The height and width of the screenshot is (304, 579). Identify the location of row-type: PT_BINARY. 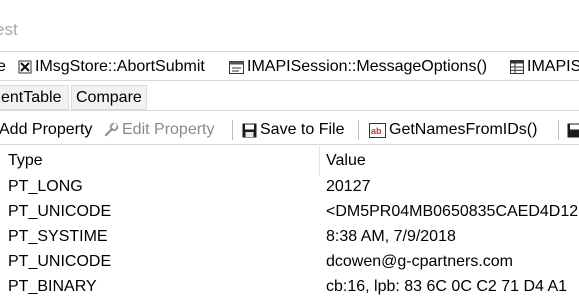
(52, 287).